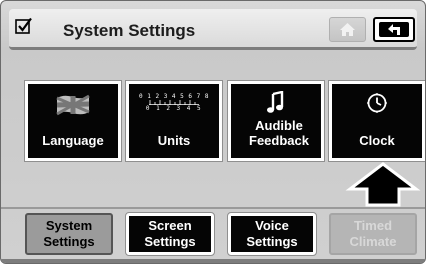  What do you see at coordinates (174, 102) in the screenshot?
I see `ruler-icon: 0 1 2 3 4 5 6 7 8 0 1 2 3 4 5` at bounding box center [174, 102].